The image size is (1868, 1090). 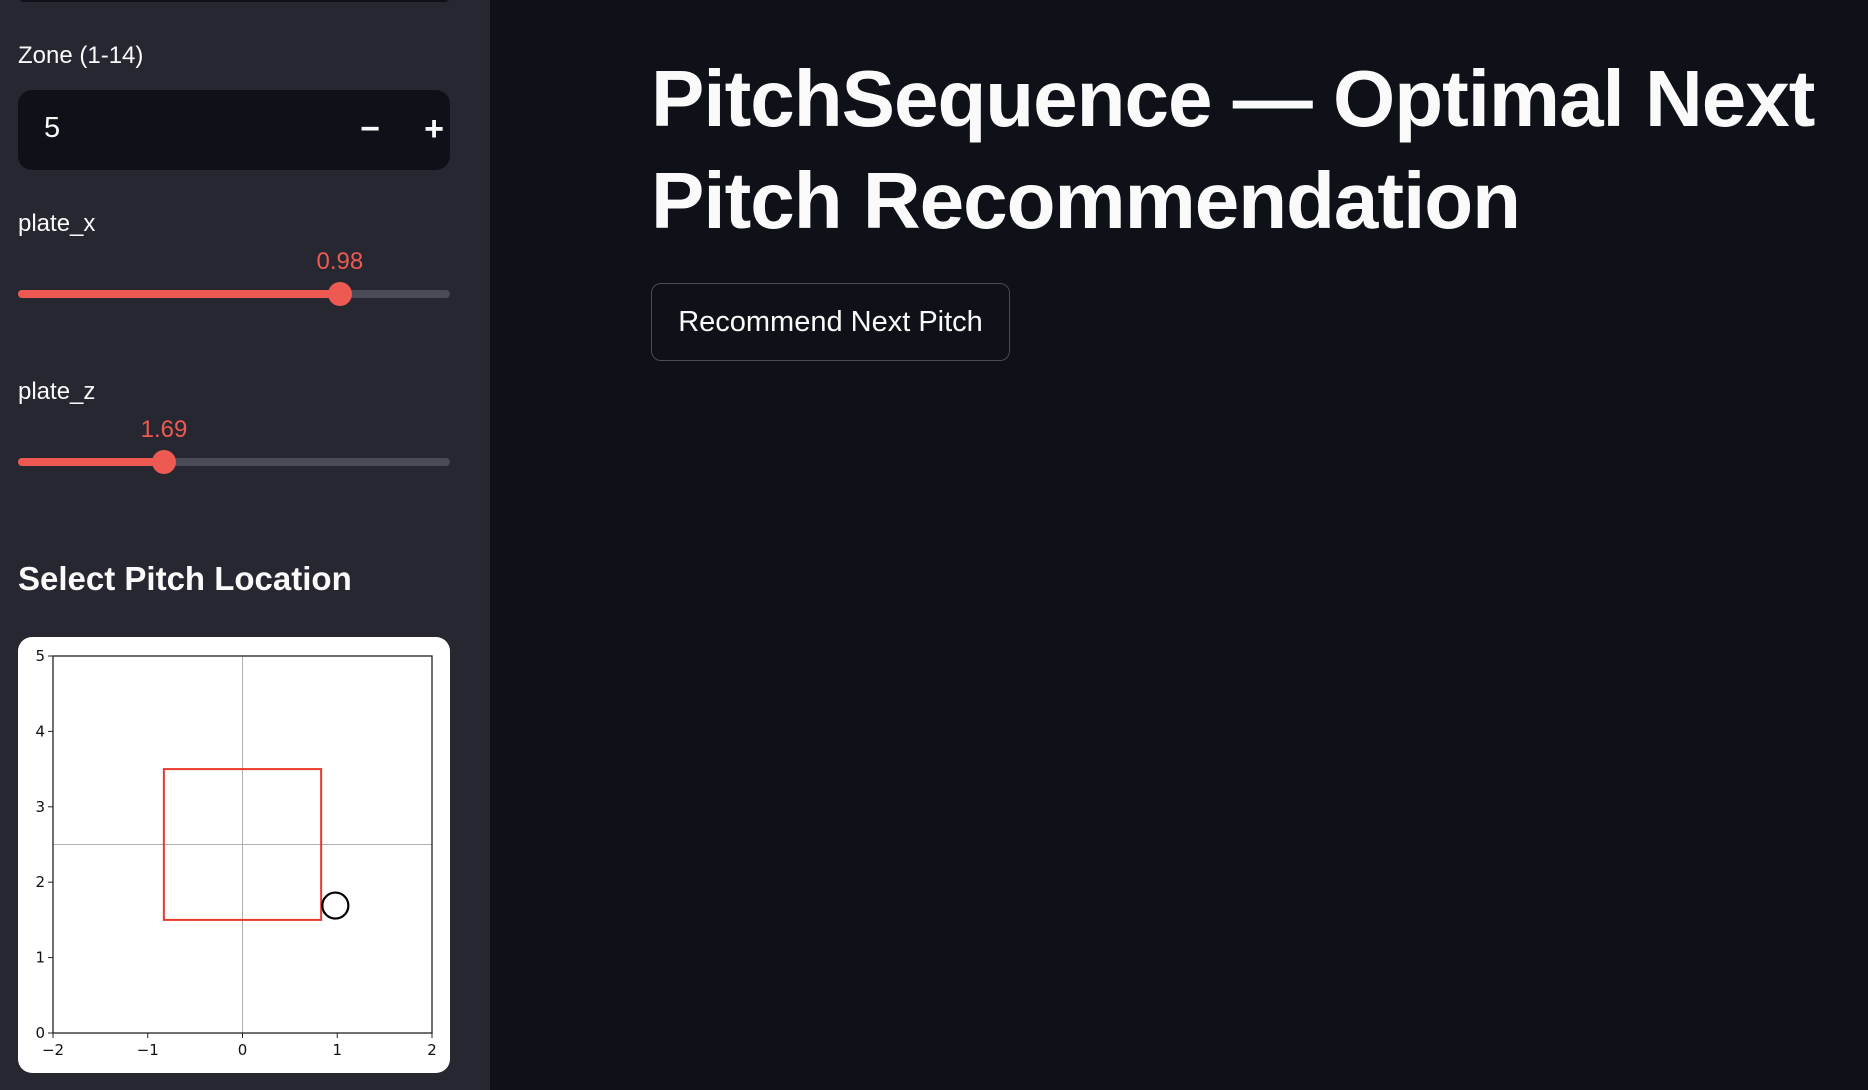 I want to click on plot-svg: −2 −1 0 1 2 0 1 2 3 4 5, so click(x=234, y=855).